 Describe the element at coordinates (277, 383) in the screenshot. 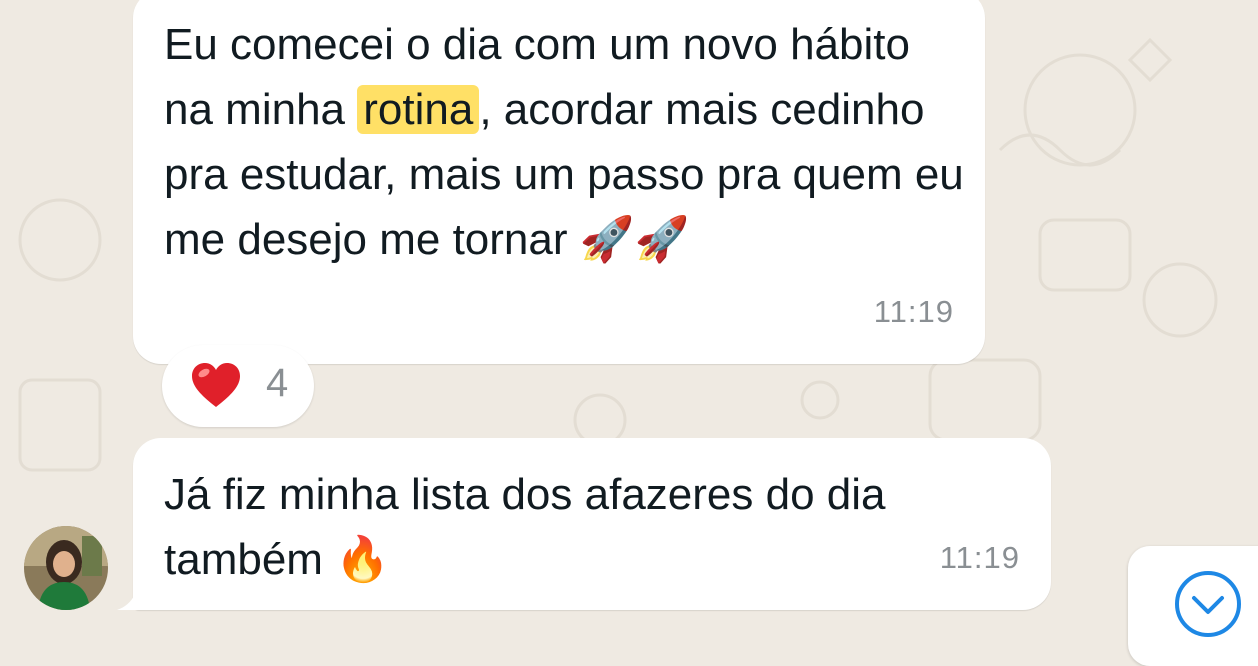

I see `reaction-count: 4` at that location.